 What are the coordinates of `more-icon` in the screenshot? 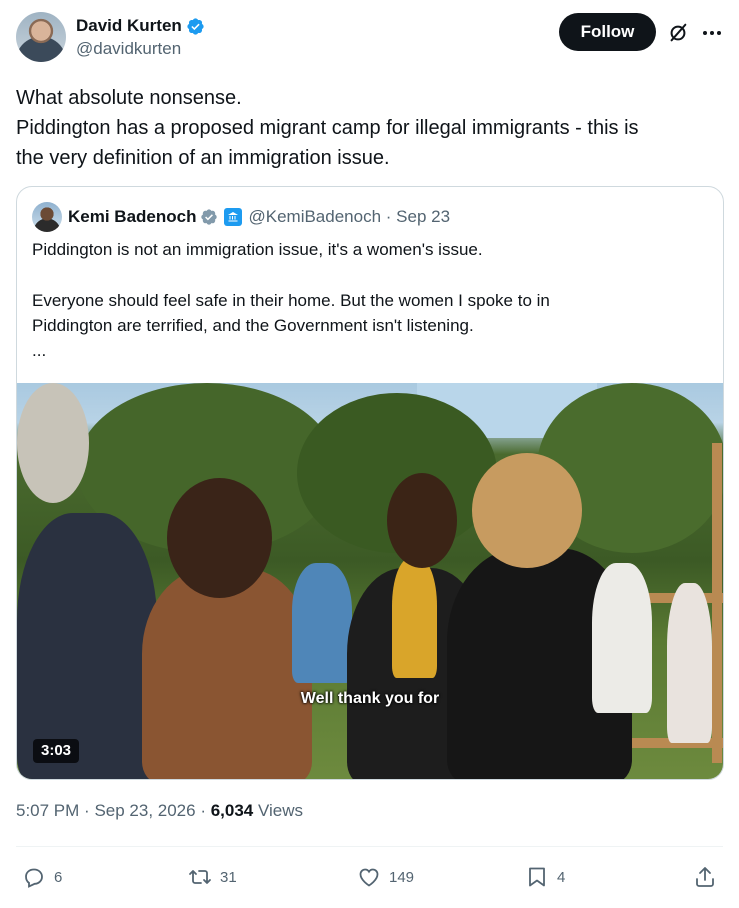 It's located at (712, 33).